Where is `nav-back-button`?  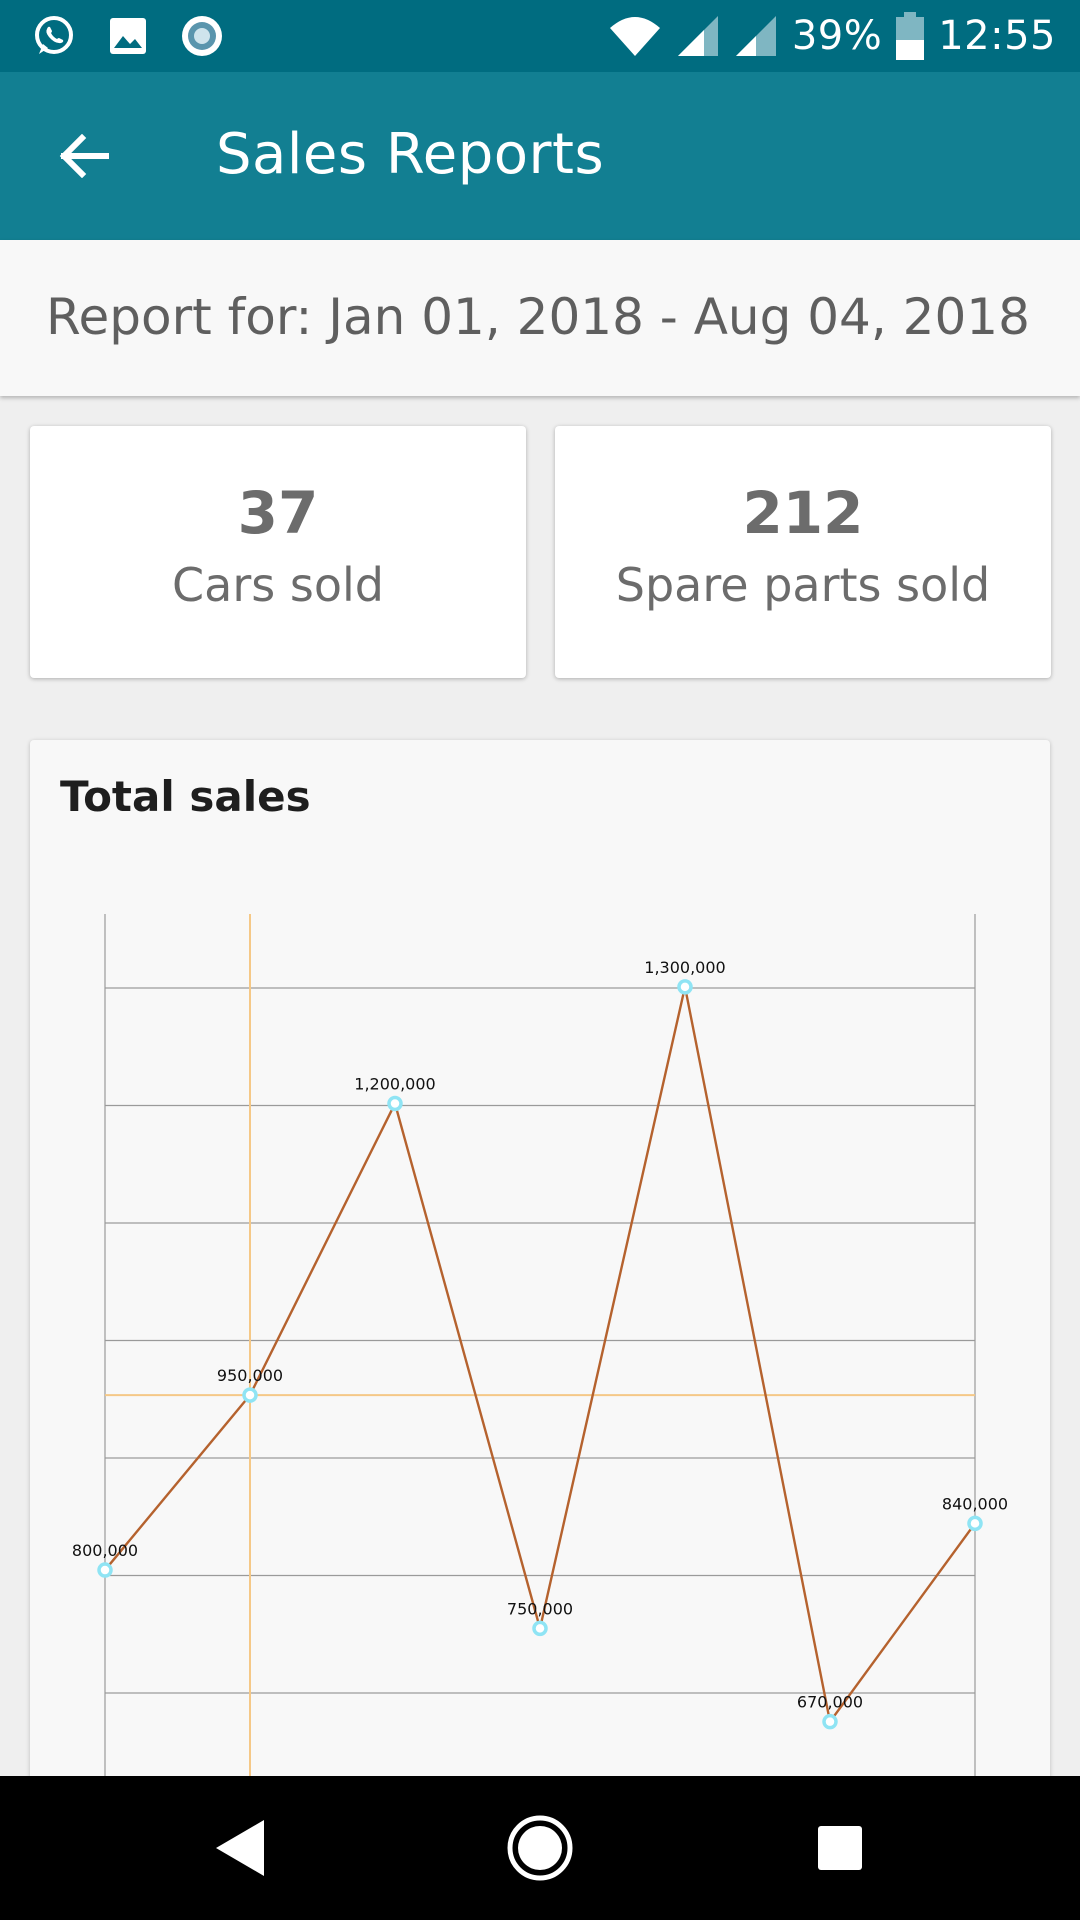 nav-back-button is located at coordinates (240, 1848).